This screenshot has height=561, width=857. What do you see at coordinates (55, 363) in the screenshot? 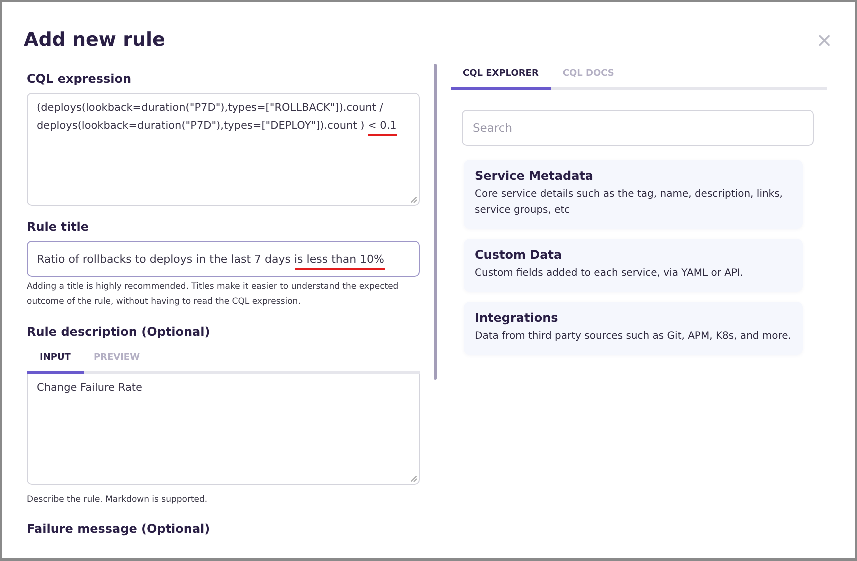
I see `tab: INPUT` at bounding box center [55, 363].